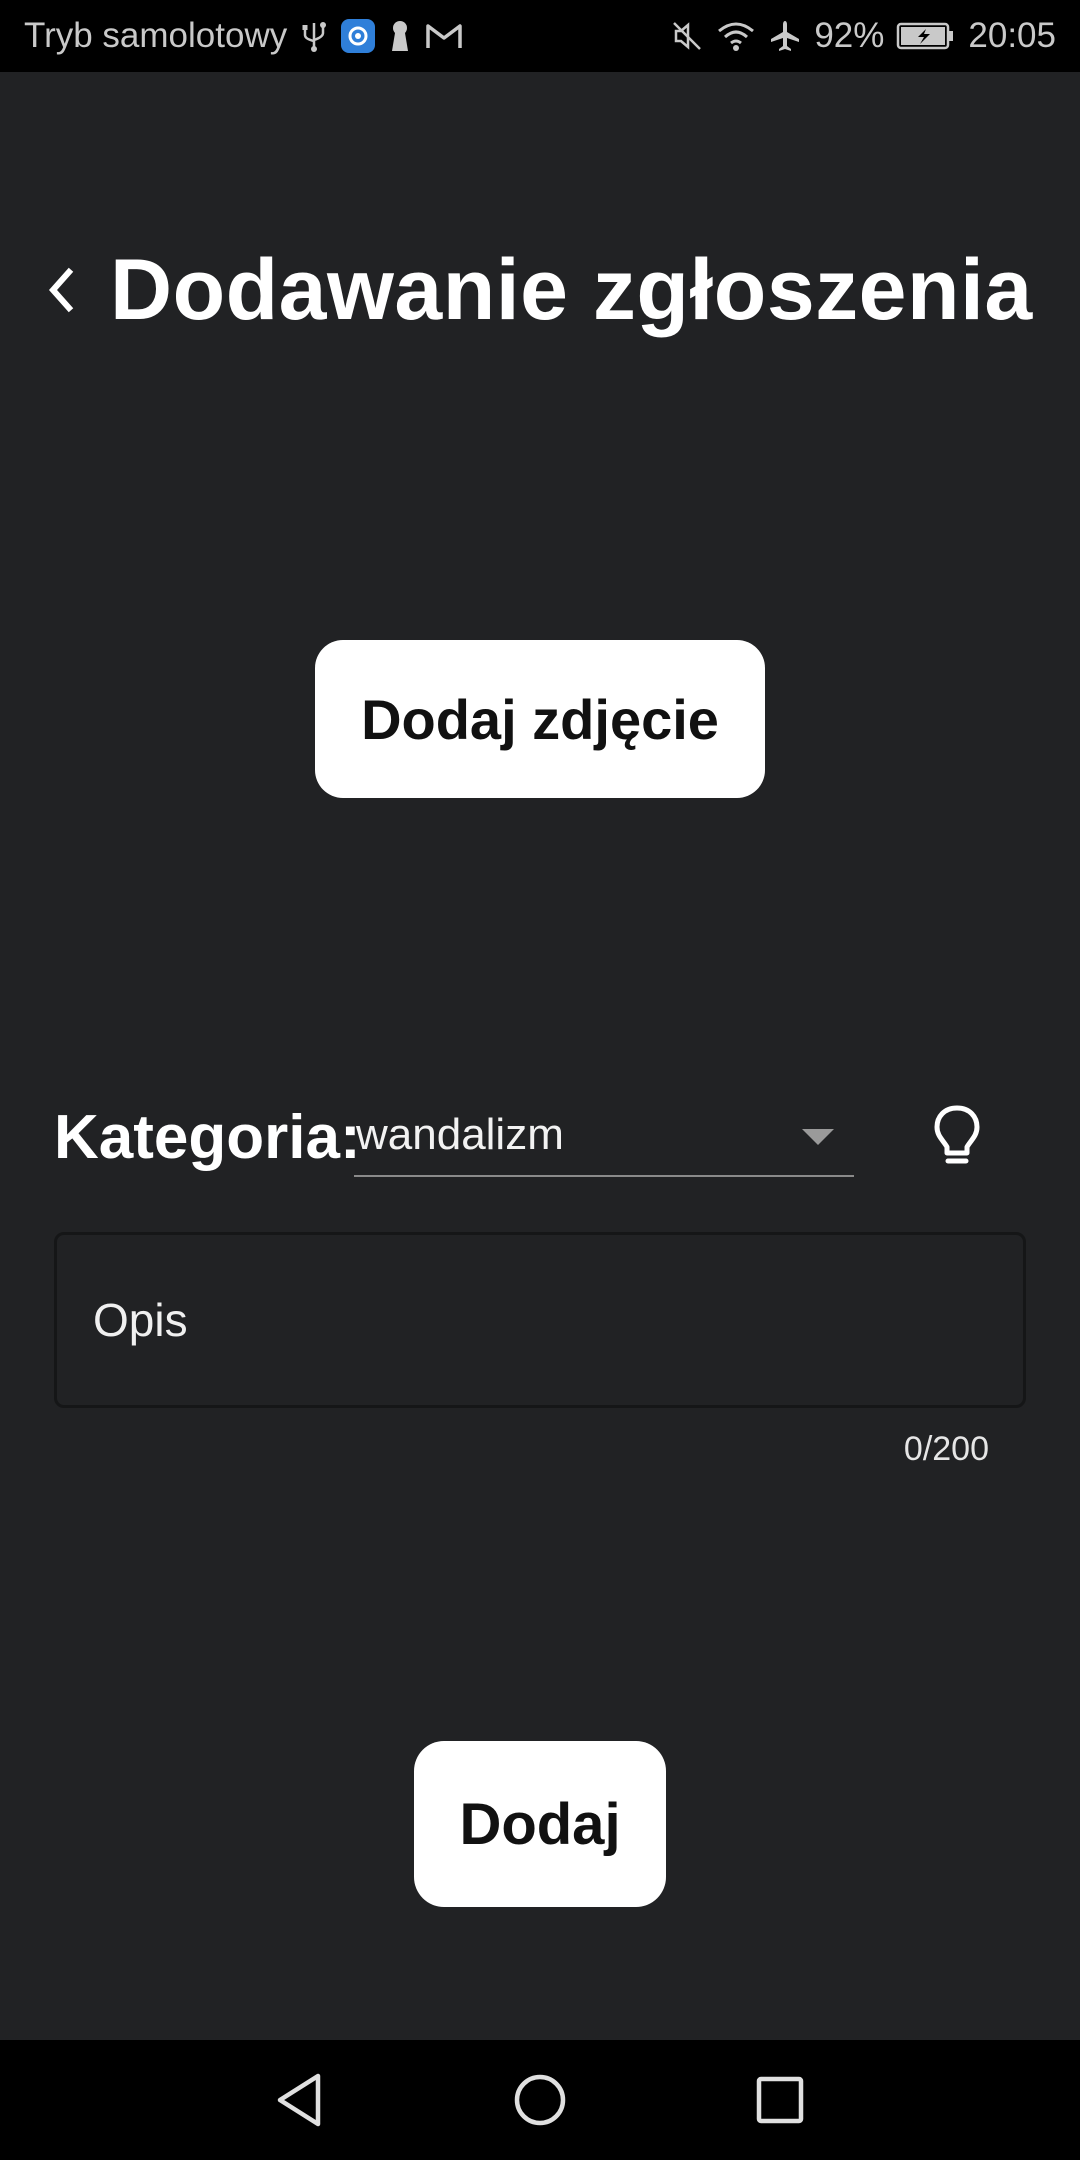 This screenshot has height=2160, width=1080. Describe the element at coordinates (946, 1449) in the screenshot. I see `character-counter: 0/200` at that location.